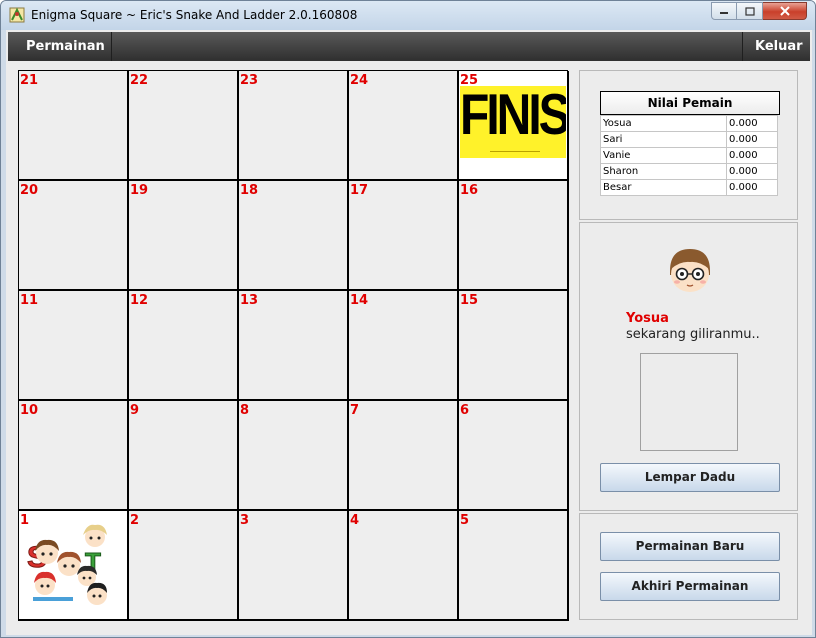 This screenshot has height=638, width=816. Describe the element at coordinates (404, 346) in the screenshot. I see `board-cell-14: 14` at that location.